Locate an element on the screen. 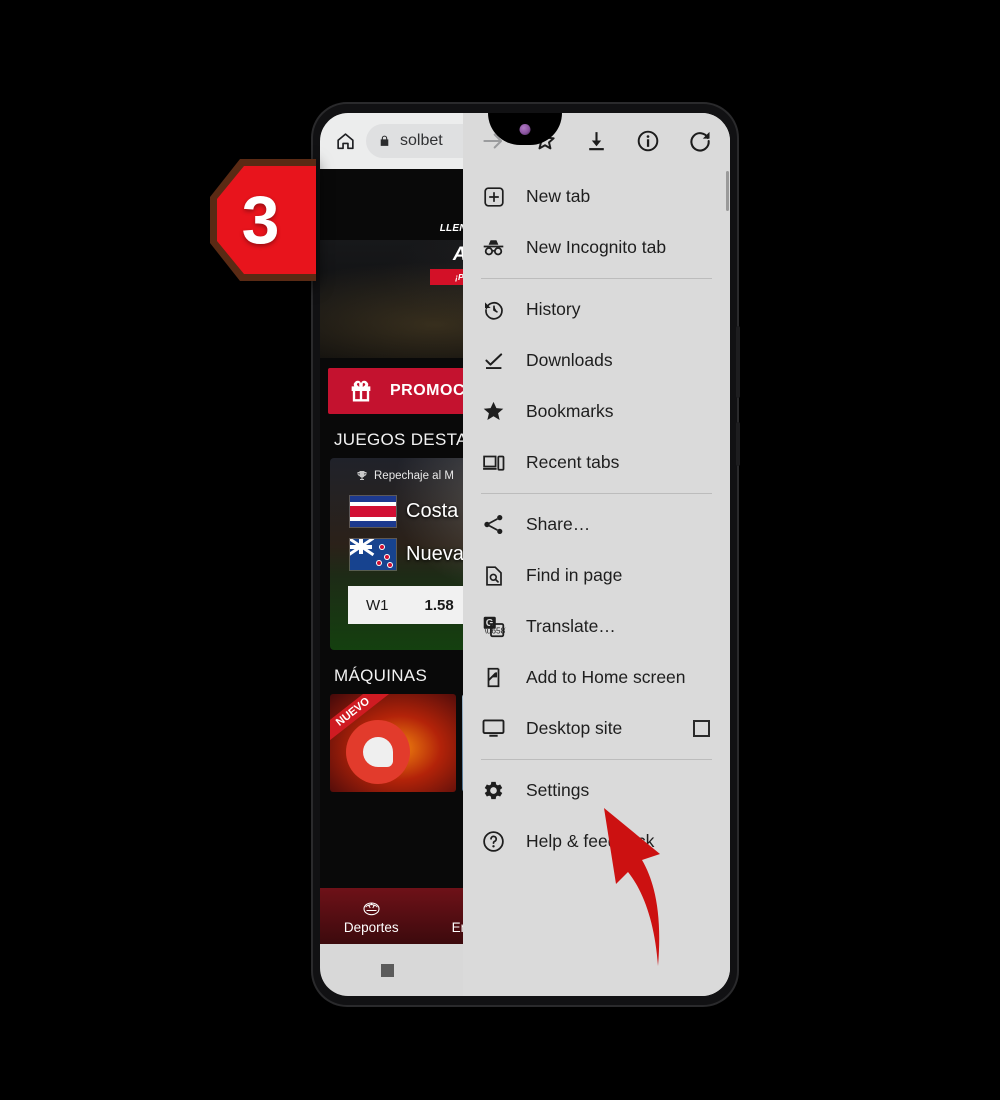  menu-item-history: History is located at coordinates (596, 309).